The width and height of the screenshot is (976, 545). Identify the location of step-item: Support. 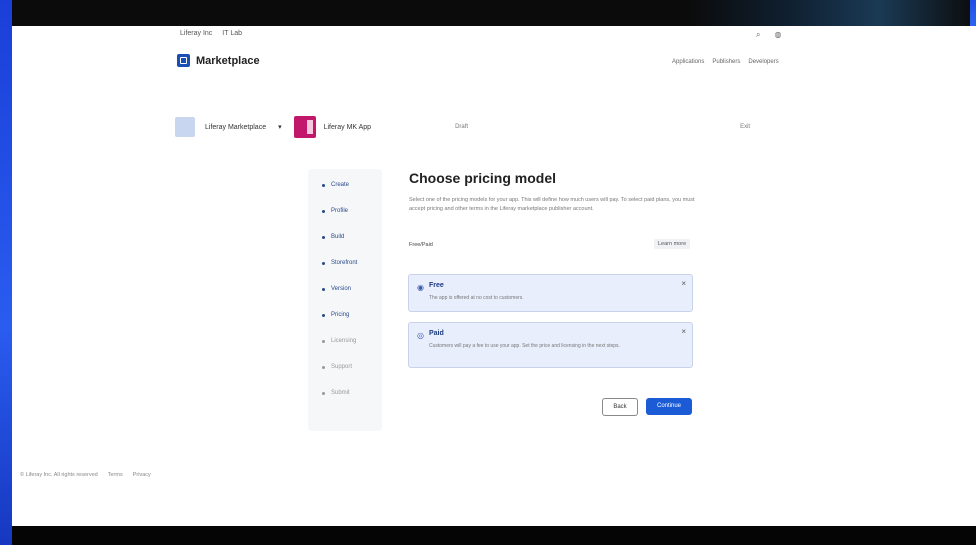
(337, 367).